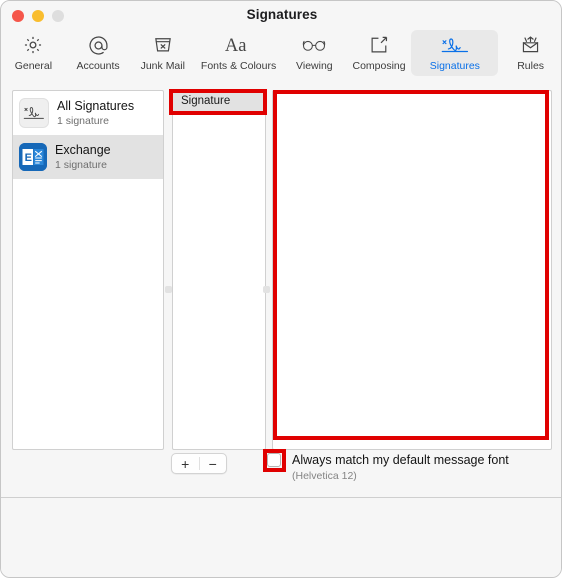 This screenshot has height=578, width=562. Describe the element at coordinates (530, 45) in the screenshot. I see `rules-envelope-icon` at that location.